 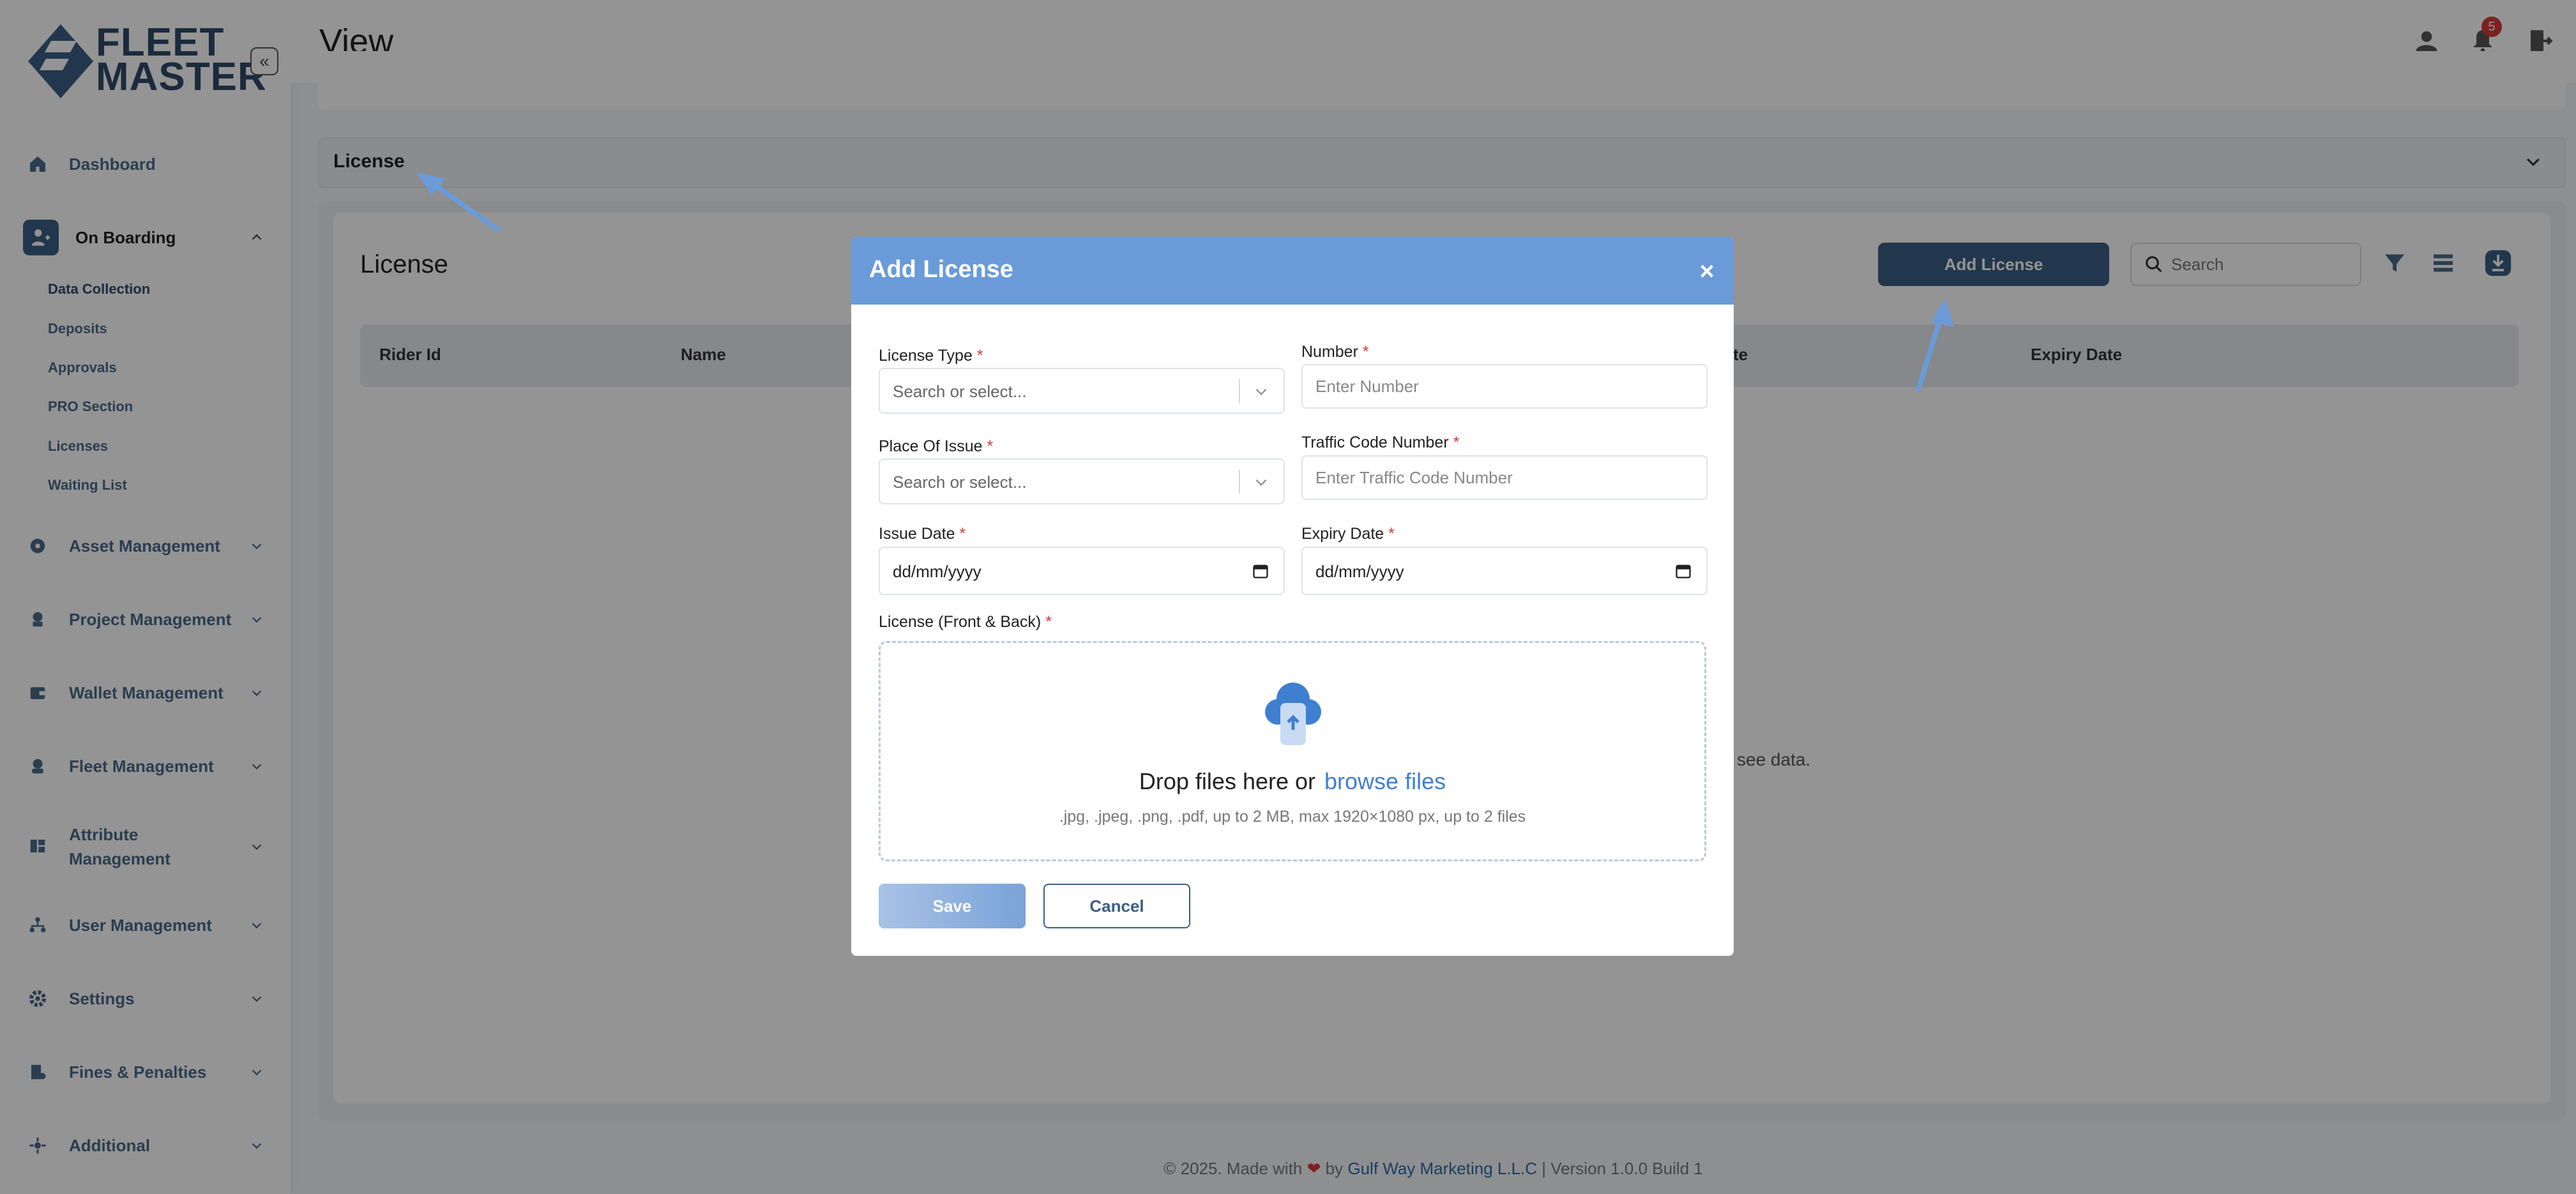 I want to click on expiry-date-label: Expiry Date *, so click(x=1348, y=534).